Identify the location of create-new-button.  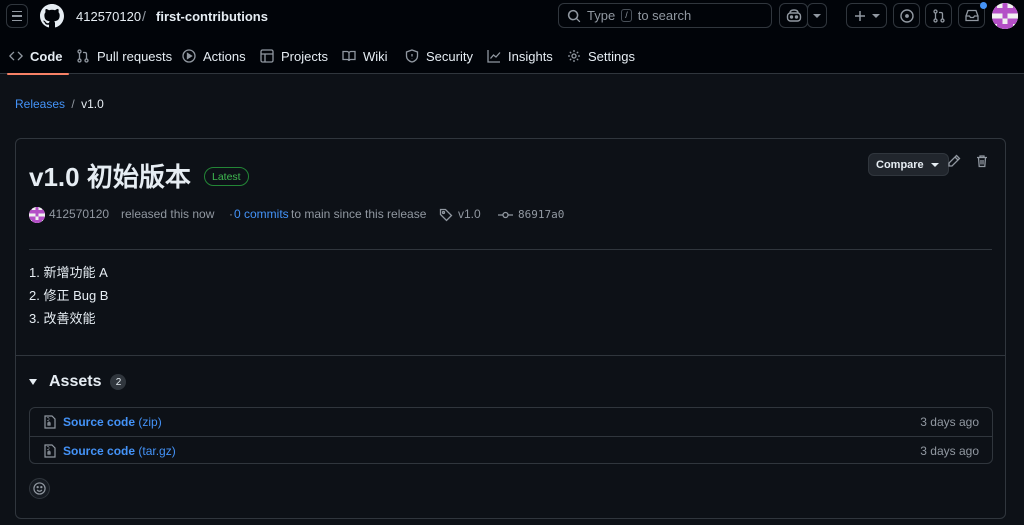
(866, 15).